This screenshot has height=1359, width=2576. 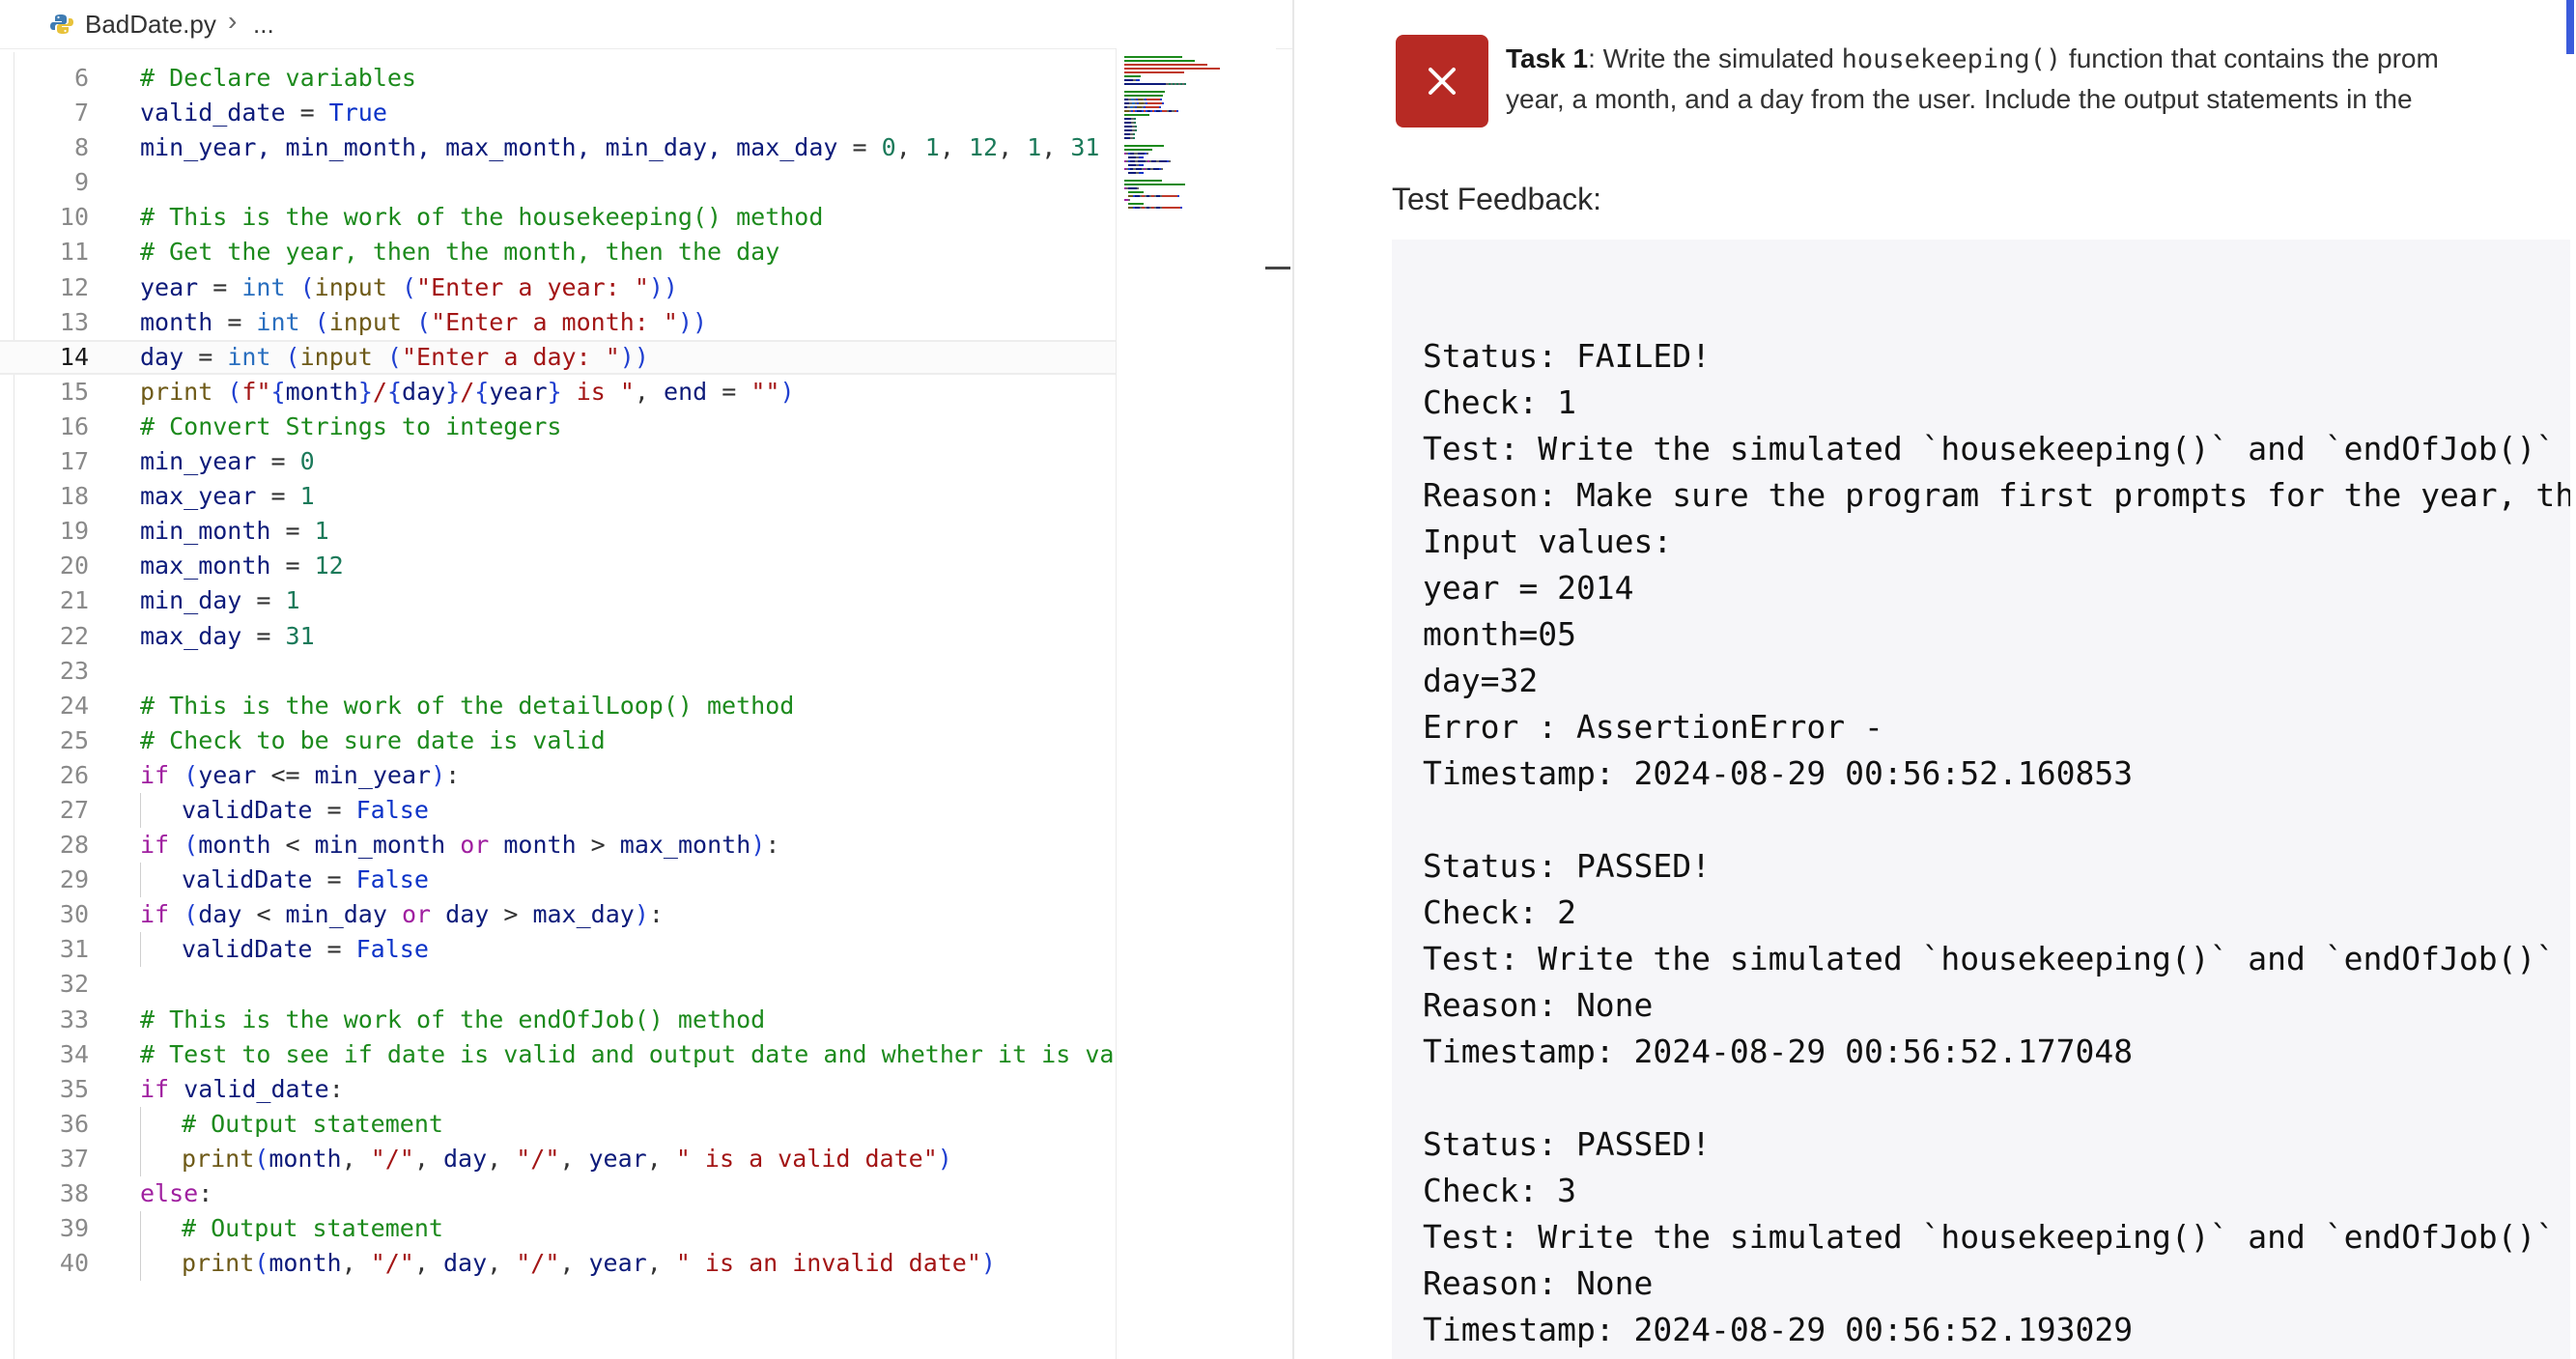 I want to click on code-token: " is a valid date", so click(x=806, y=1158).